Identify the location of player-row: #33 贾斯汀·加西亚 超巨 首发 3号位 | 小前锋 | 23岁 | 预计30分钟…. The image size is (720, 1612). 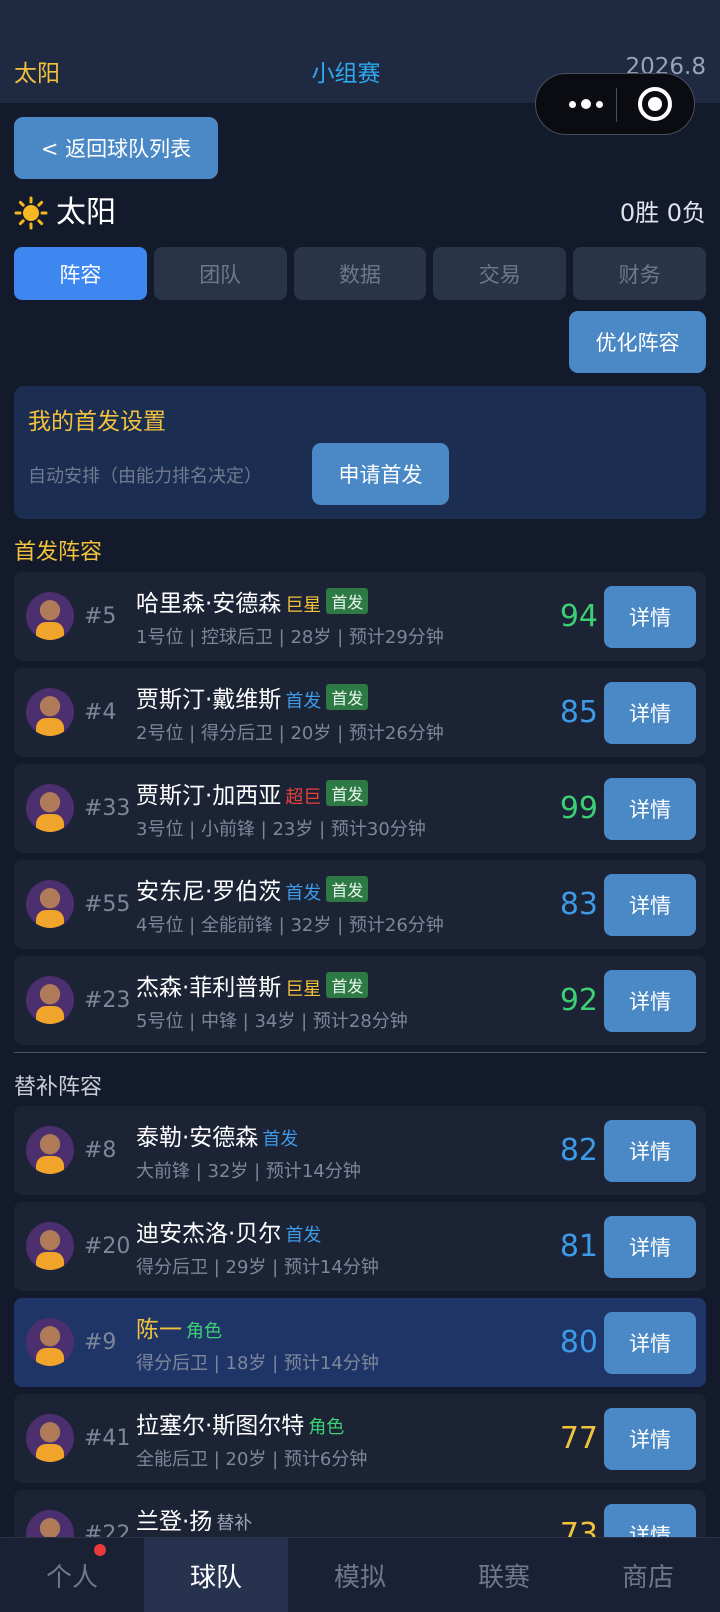
(360, 808).